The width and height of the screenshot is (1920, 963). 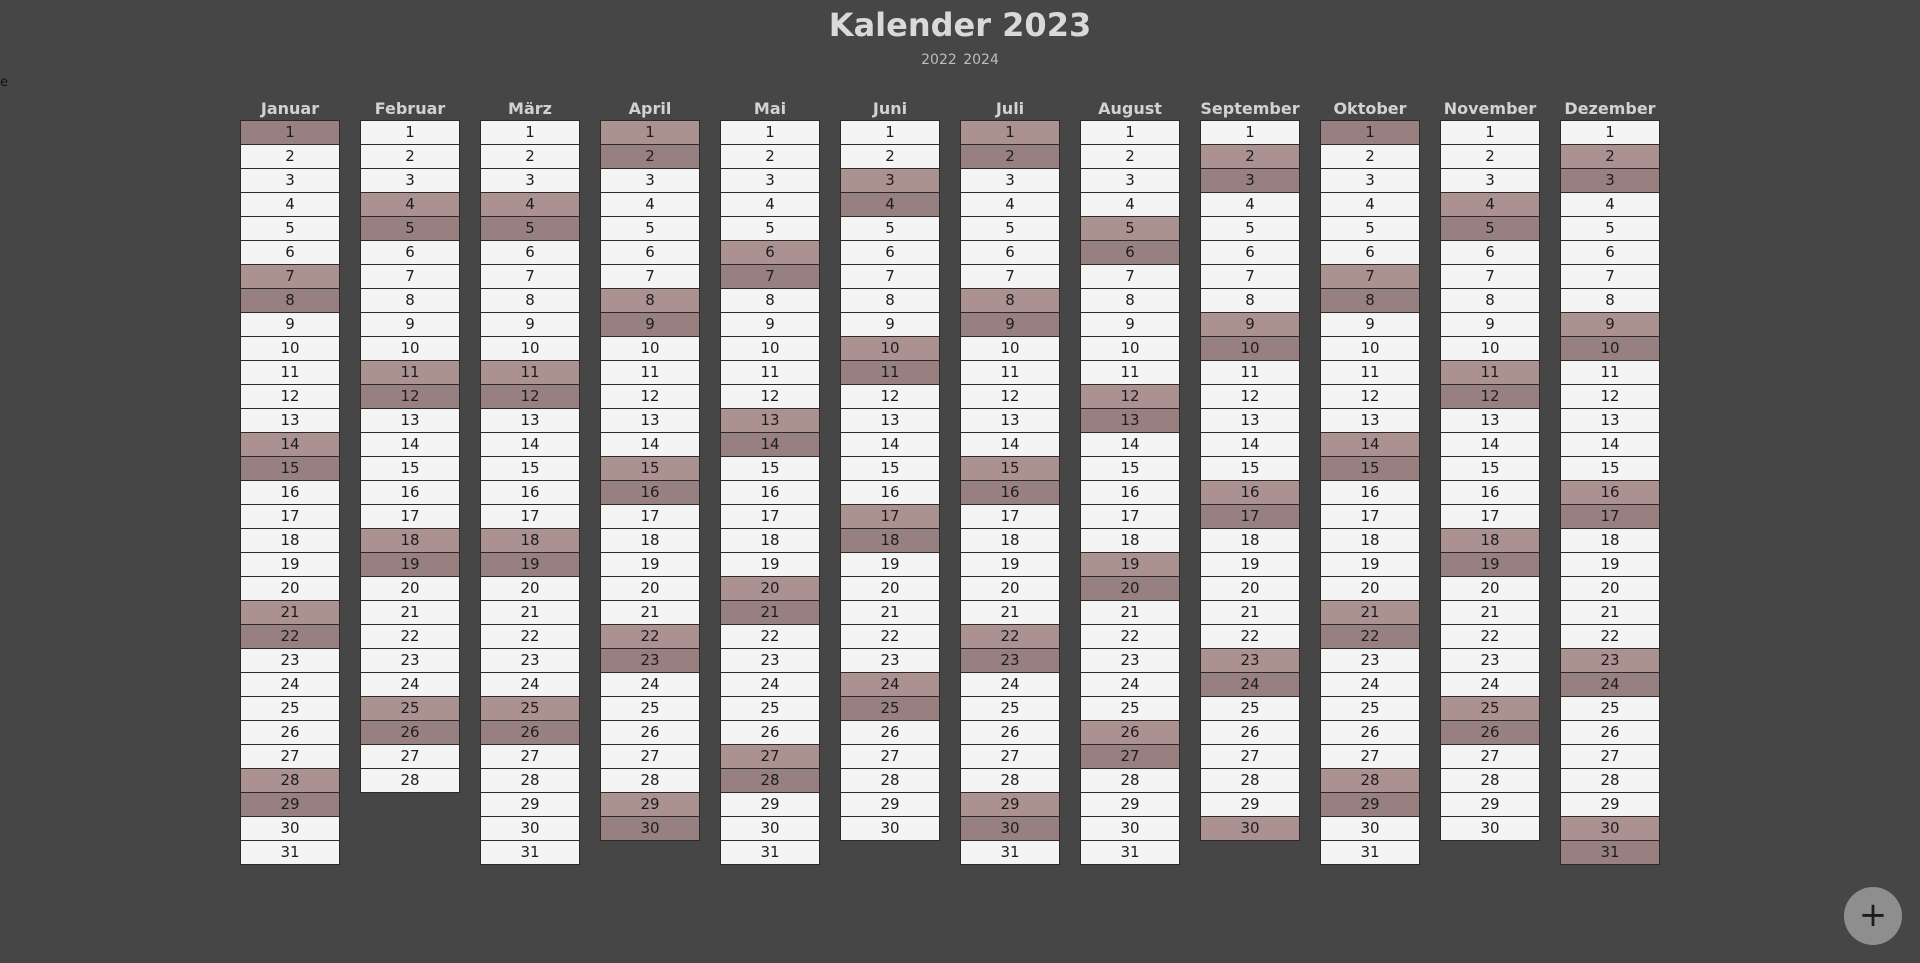 I want to click on day-cell: 29, so click(x=1370, y=805).